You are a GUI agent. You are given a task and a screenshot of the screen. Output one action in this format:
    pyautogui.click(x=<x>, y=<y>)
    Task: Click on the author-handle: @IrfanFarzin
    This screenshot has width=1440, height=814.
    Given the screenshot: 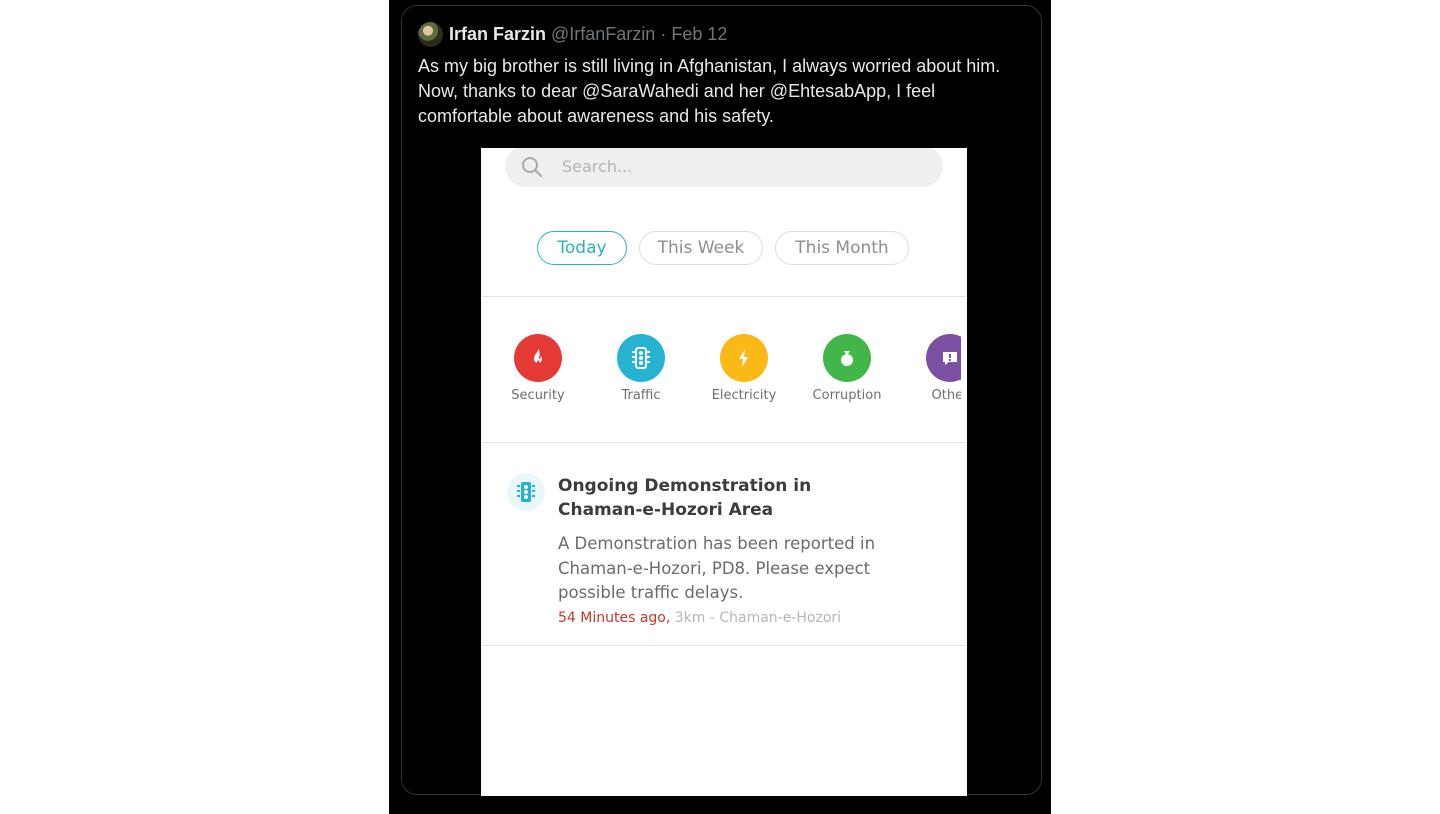 What is the action you would take?
    pyautogui.click(x=603, y=34)
    